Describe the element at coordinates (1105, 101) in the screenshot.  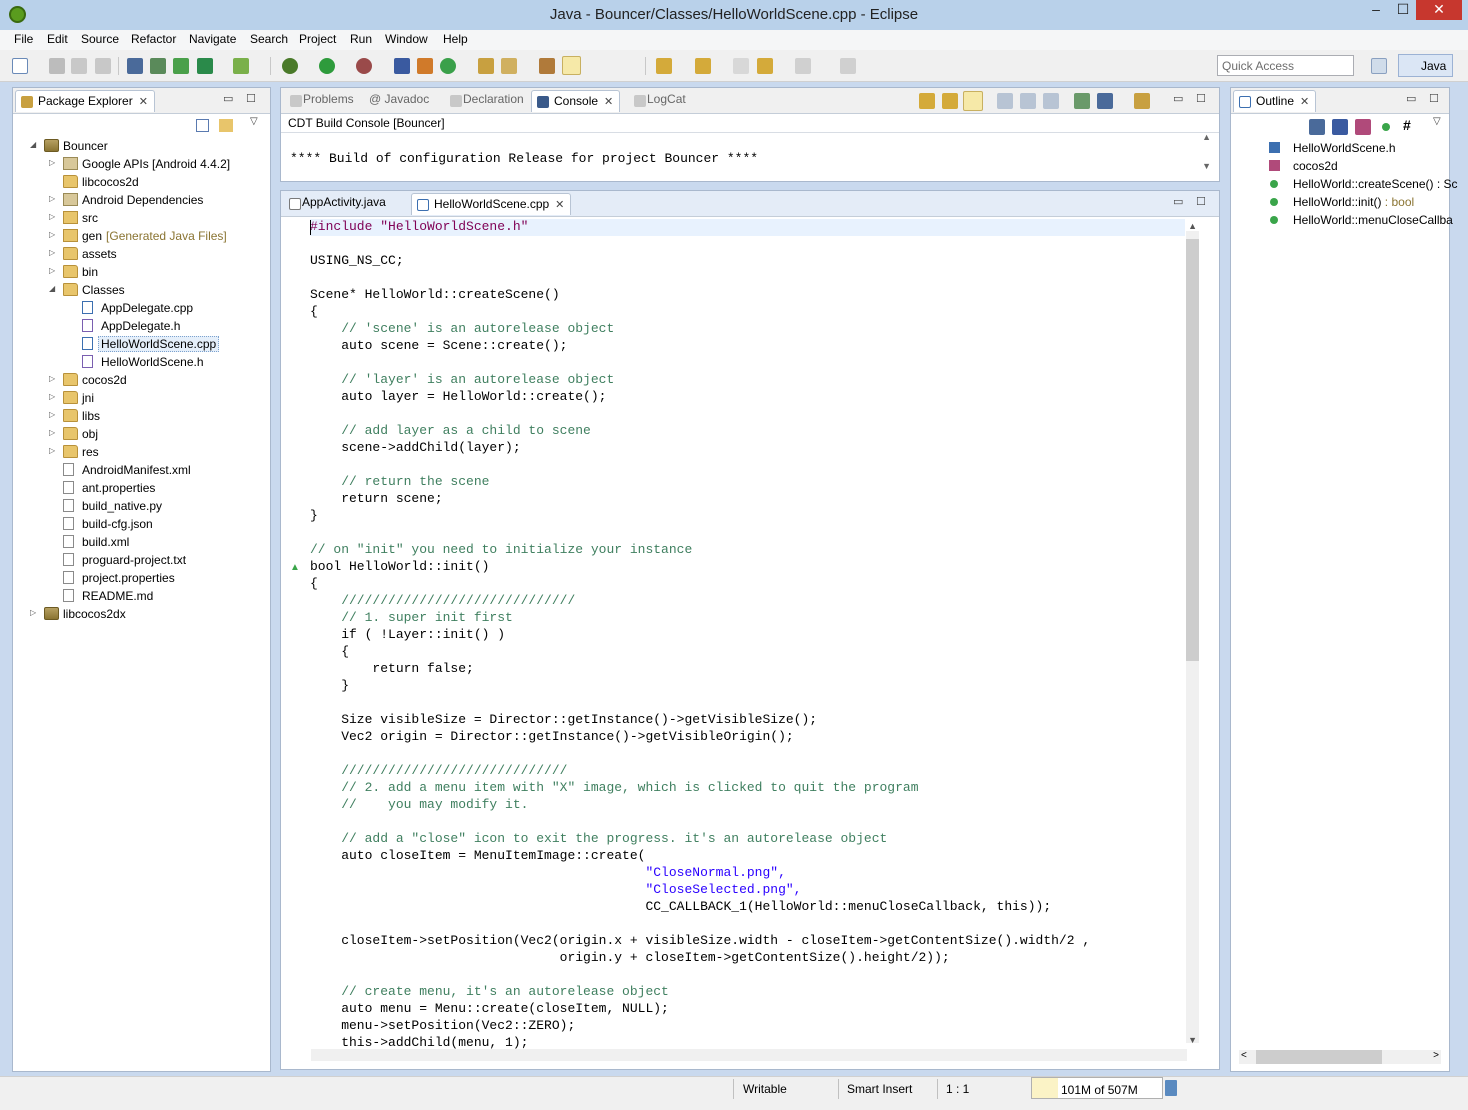
I see `display-console-icon` at that location.